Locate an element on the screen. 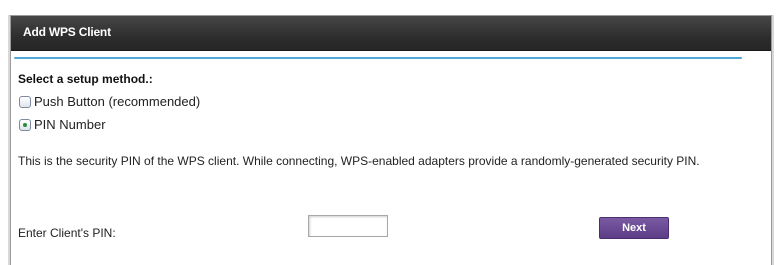 The height and width of the screenshot is (265, 777). pin-number-label: PIN Number is located at coordinates (70, 124).